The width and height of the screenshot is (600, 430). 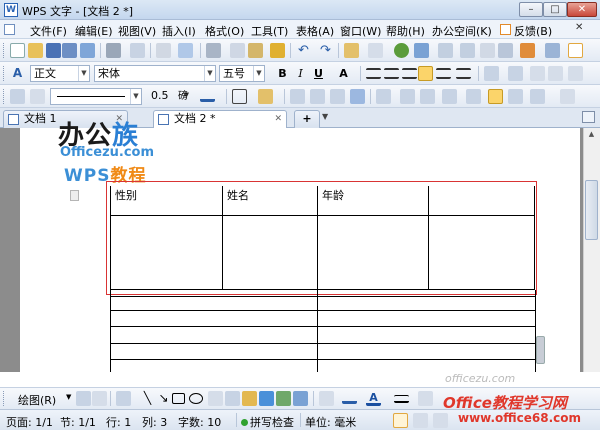 What do you see at coordinates (137, 31) in the screenshot?
I see `menu-view: 视图(V)` at bounding box center [137, 31].